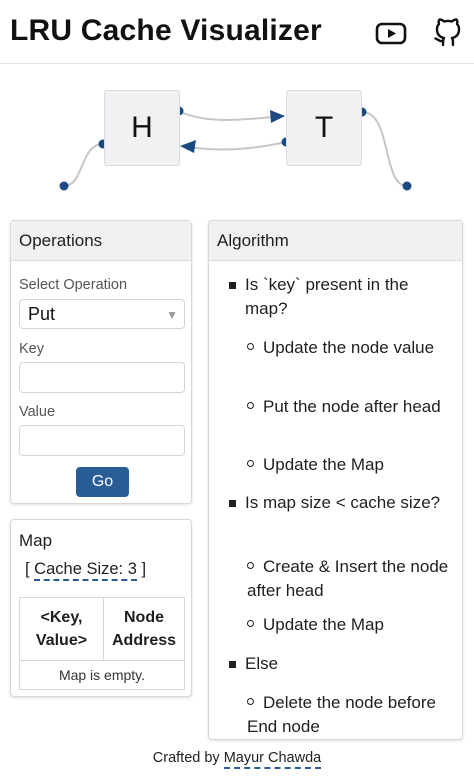  What do you see at coordinates (335, 241) in the screenshot?
I see `algorithm-title: Algorithm` at bounding box center [335, 241].